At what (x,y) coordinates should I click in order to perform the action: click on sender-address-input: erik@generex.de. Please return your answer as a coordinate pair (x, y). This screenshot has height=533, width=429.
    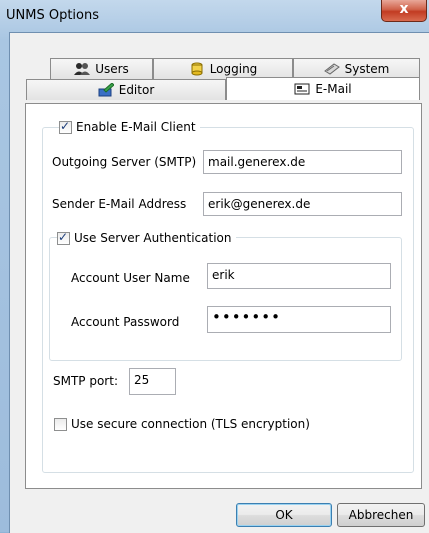
    Looking at the image, I should click on (302, 204).